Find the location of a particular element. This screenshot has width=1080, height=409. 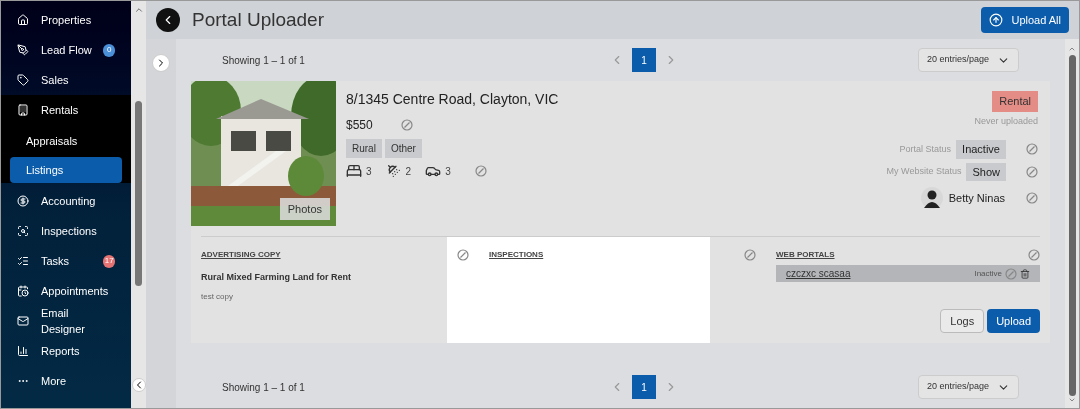

collapse-icon is located at coordinates (138, 385).